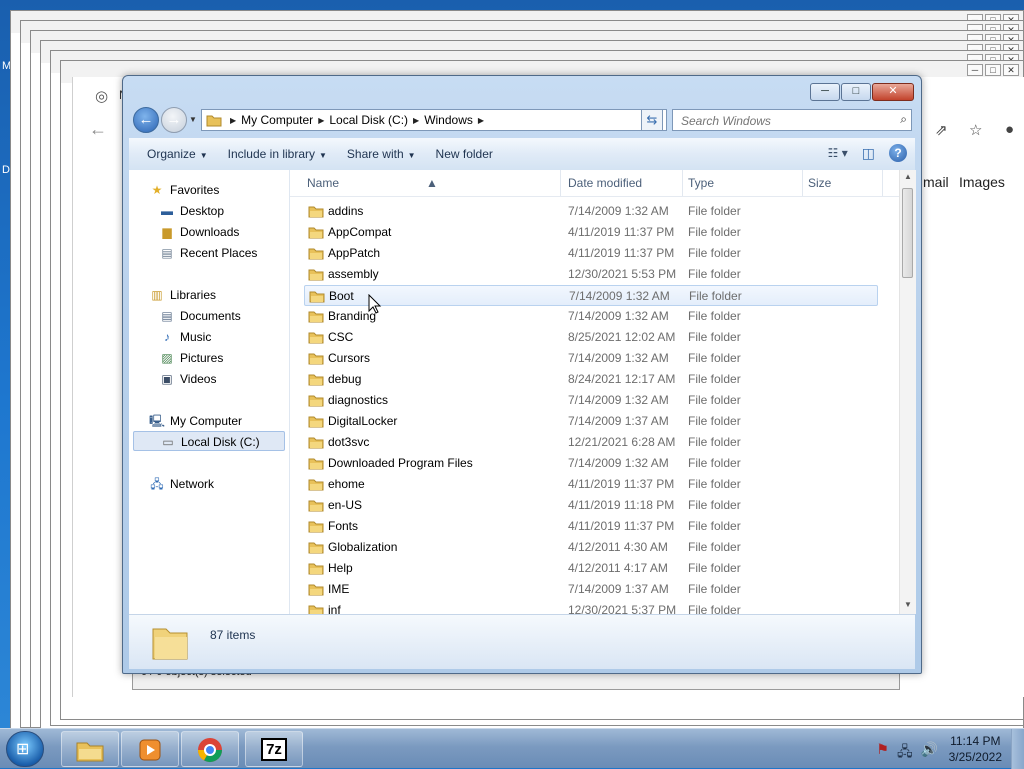 This screenshot has height=769, width=1024. I want to click on show-desktop-button, so click(1017, 749).